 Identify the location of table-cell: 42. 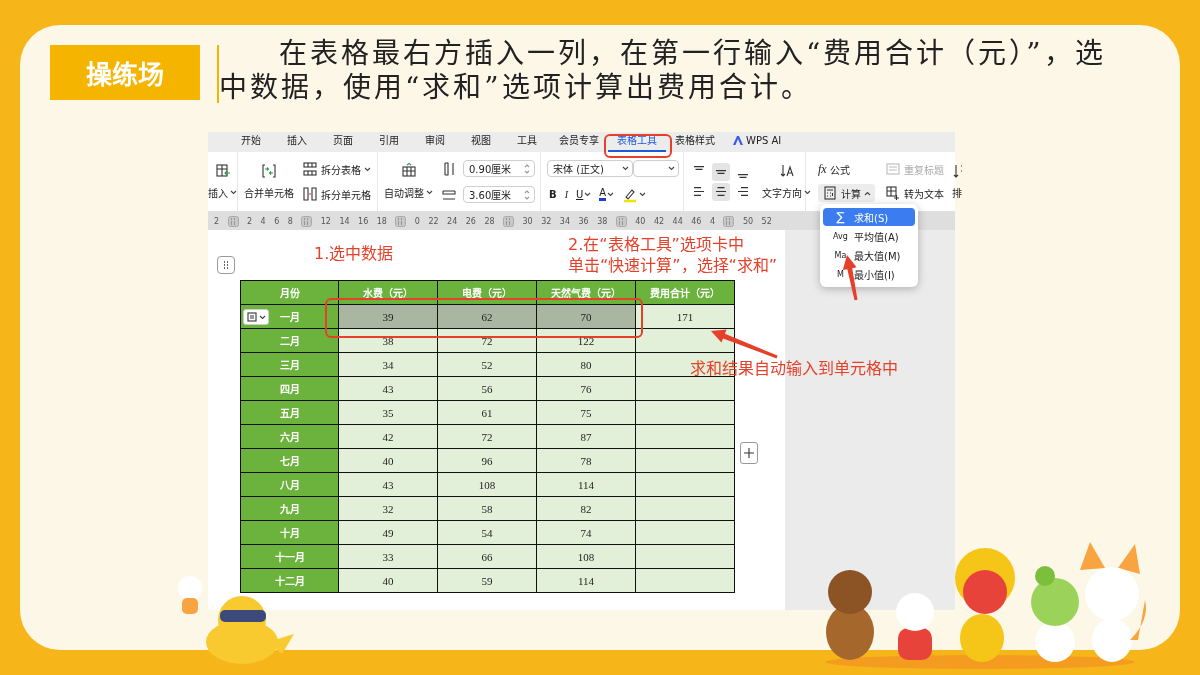
(388, 436).